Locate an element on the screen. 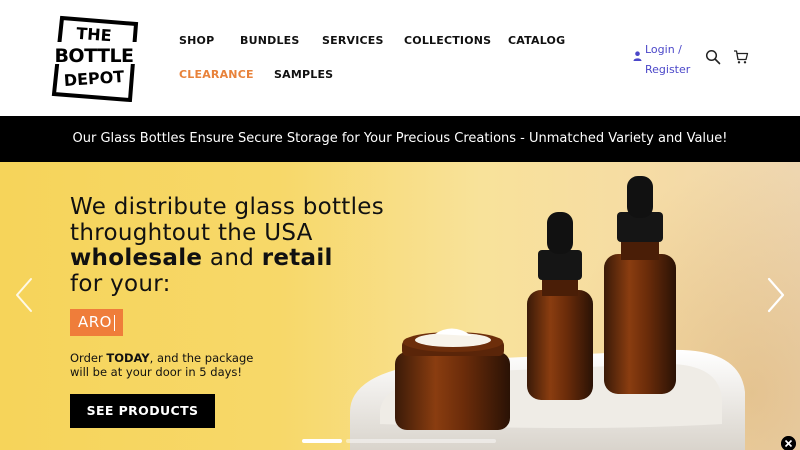  svg-text: BOTTLE is located at coordinates (93, 56).